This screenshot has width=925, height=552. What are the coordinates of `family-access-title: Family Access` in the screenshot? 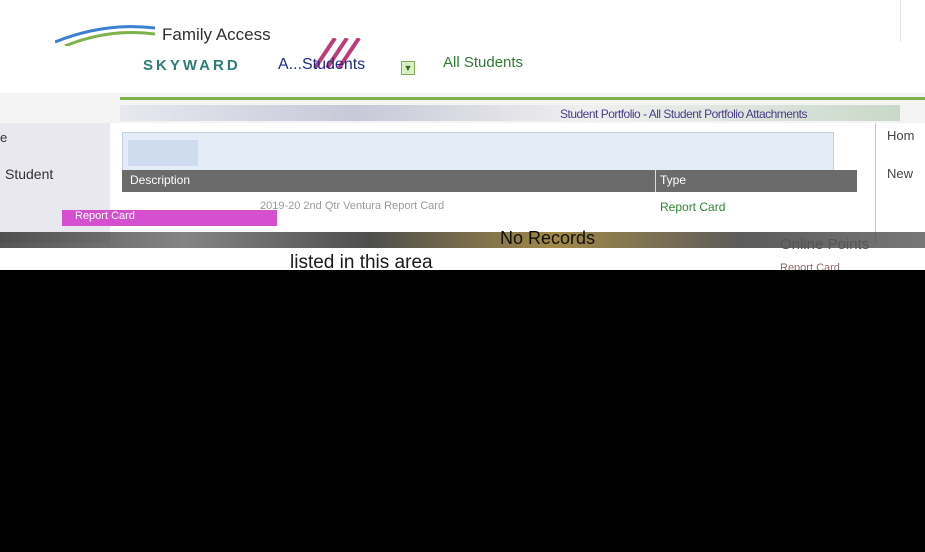 It's located at (216, 34).